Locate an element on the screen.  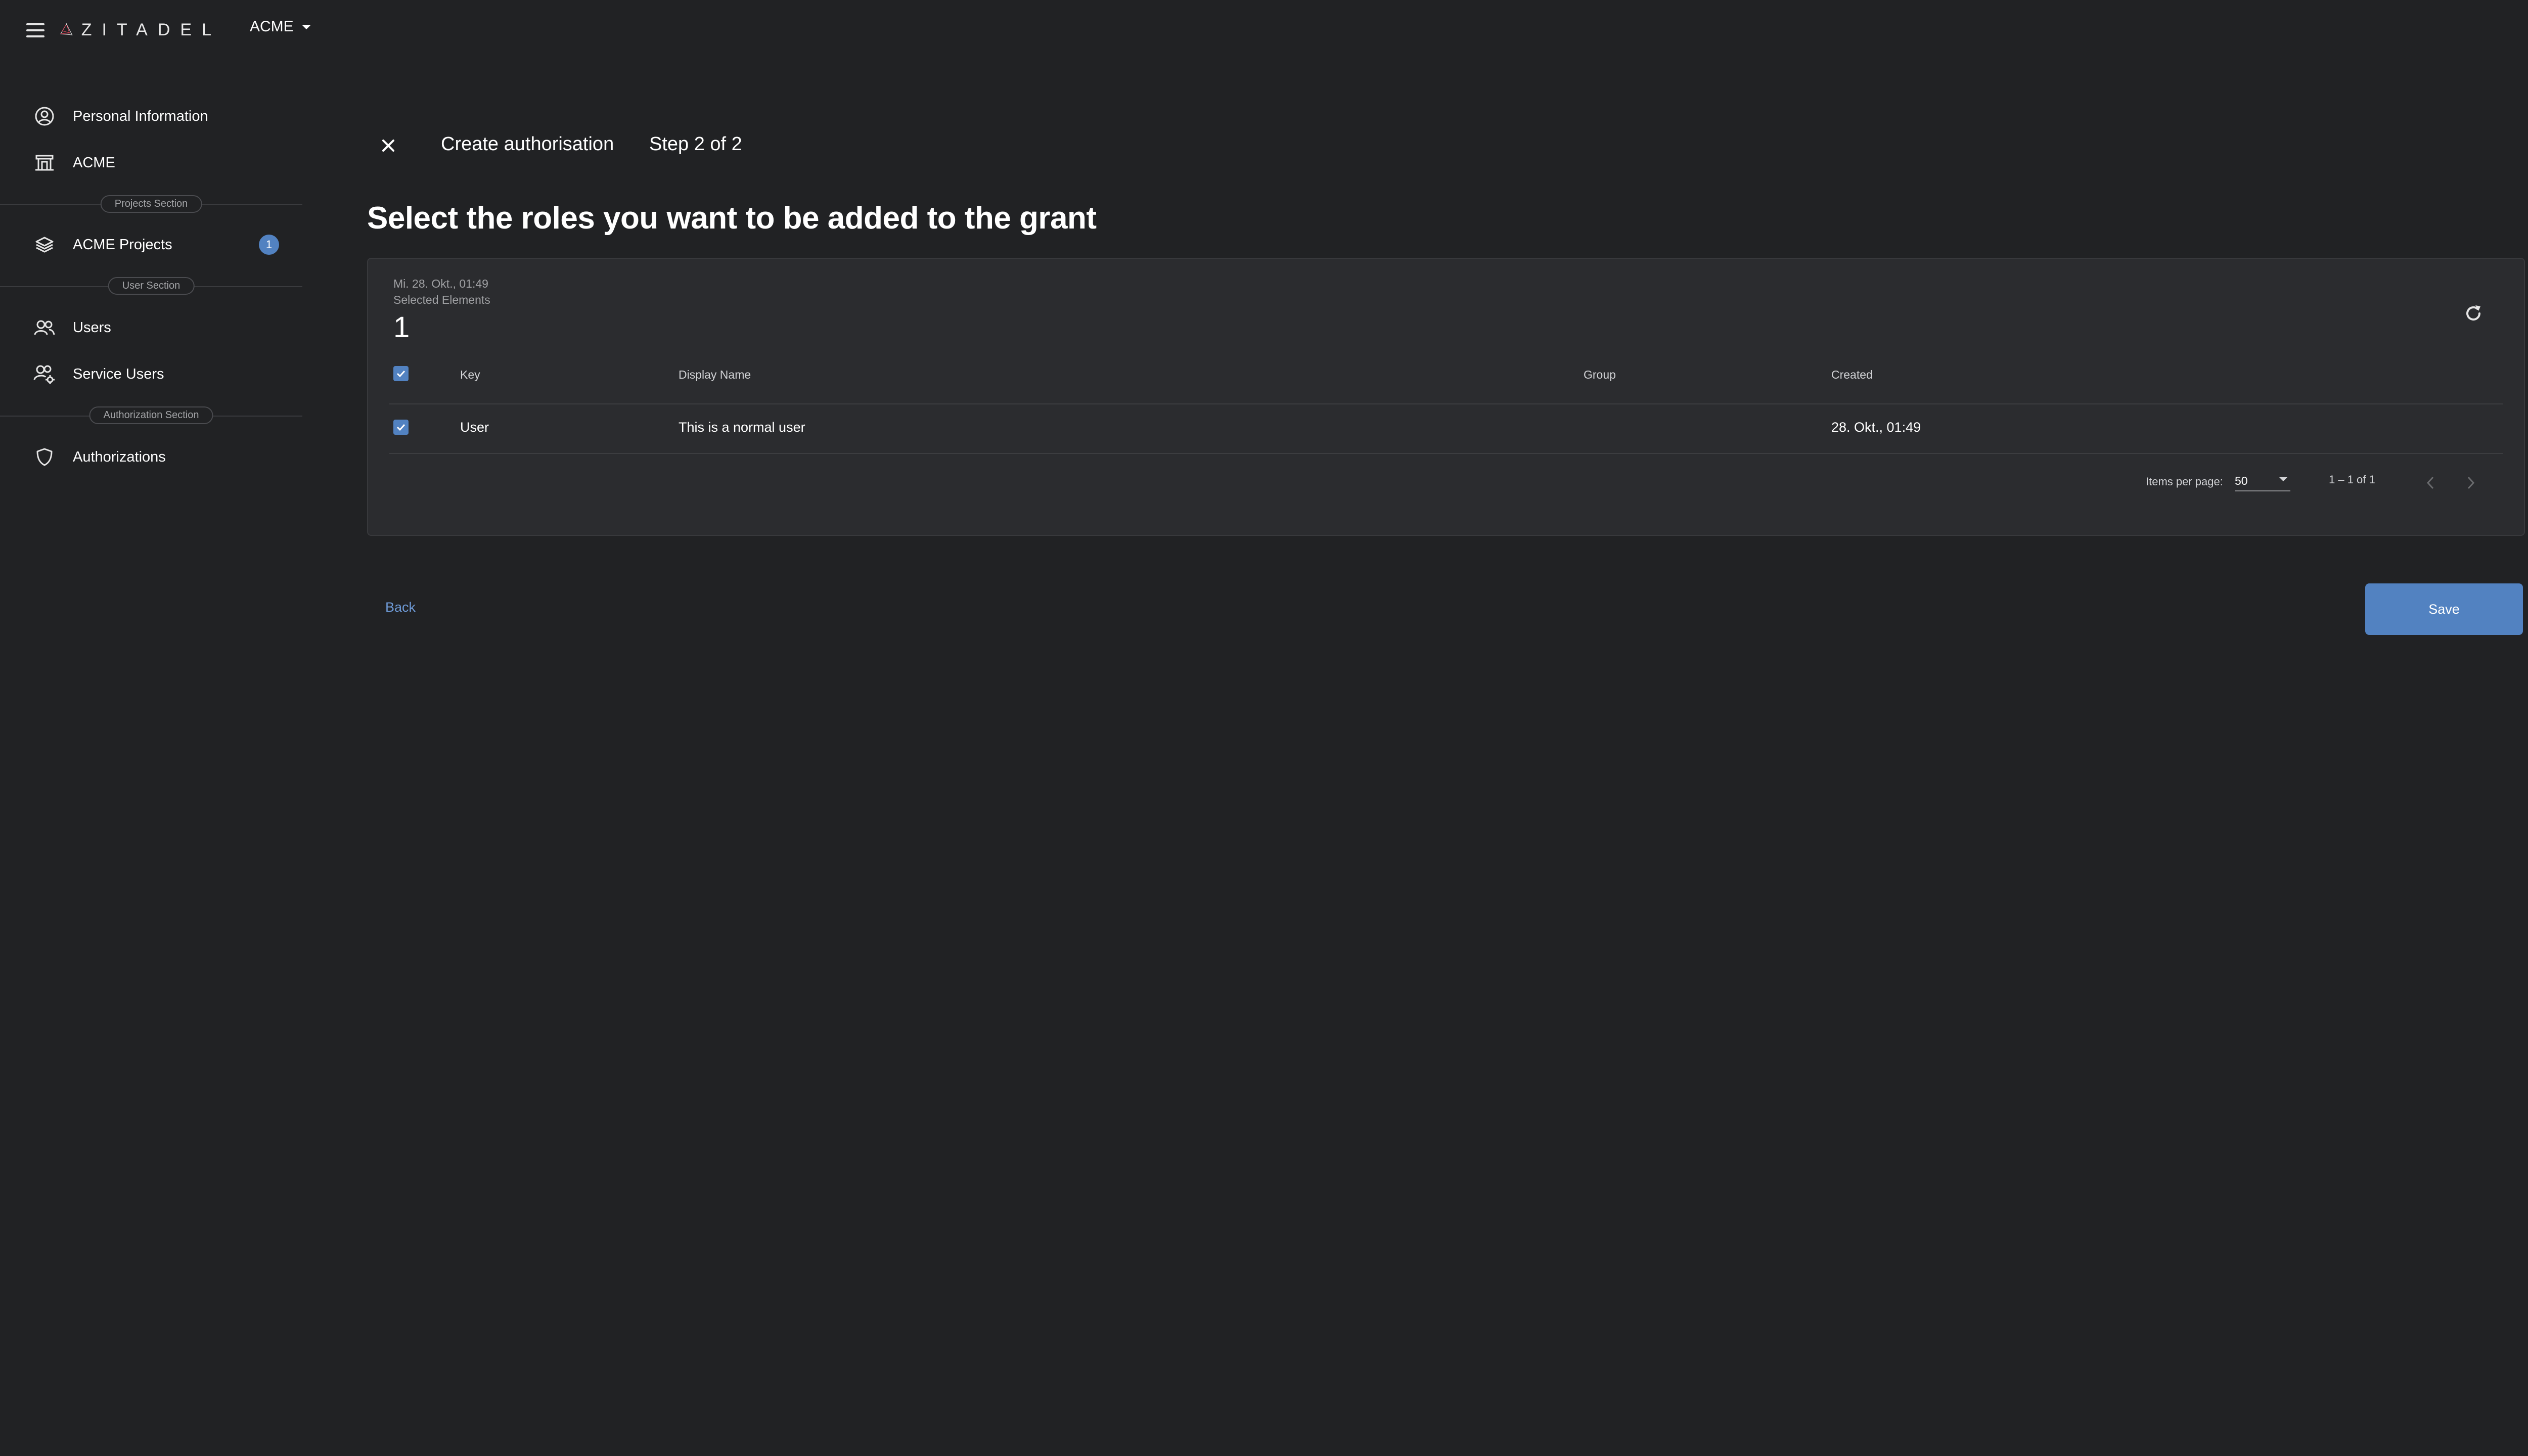
selected-elements-label: Selected Elements is located at coordinates (442, 299).